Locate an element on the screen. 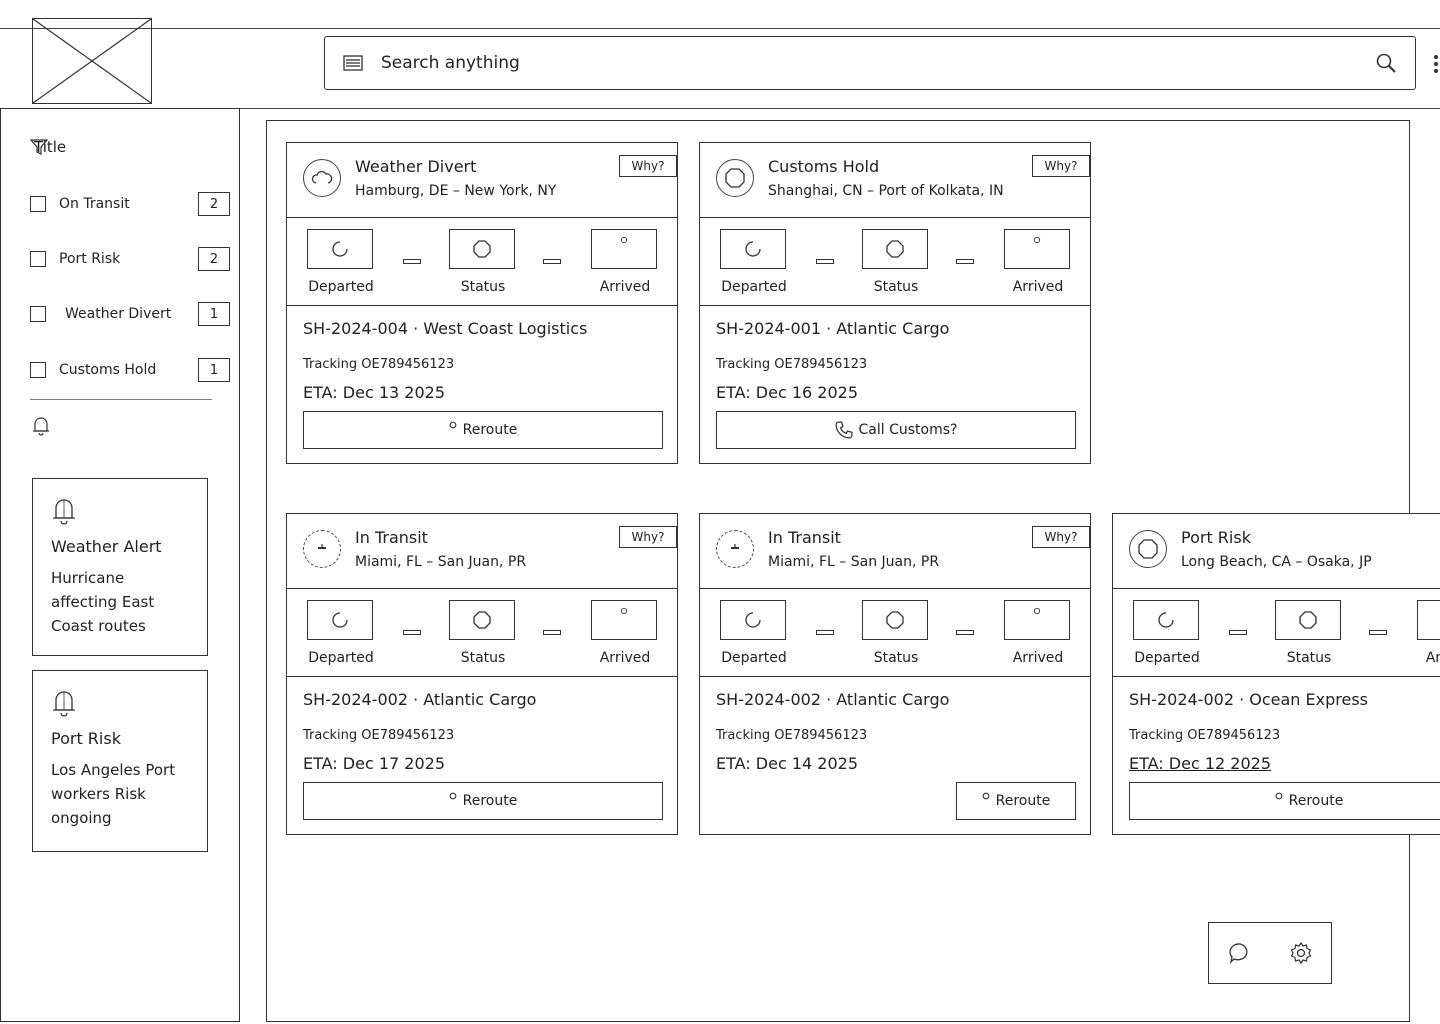  filter-customs-hold: Customs Hold 1 is located at coordinates (130, 370).